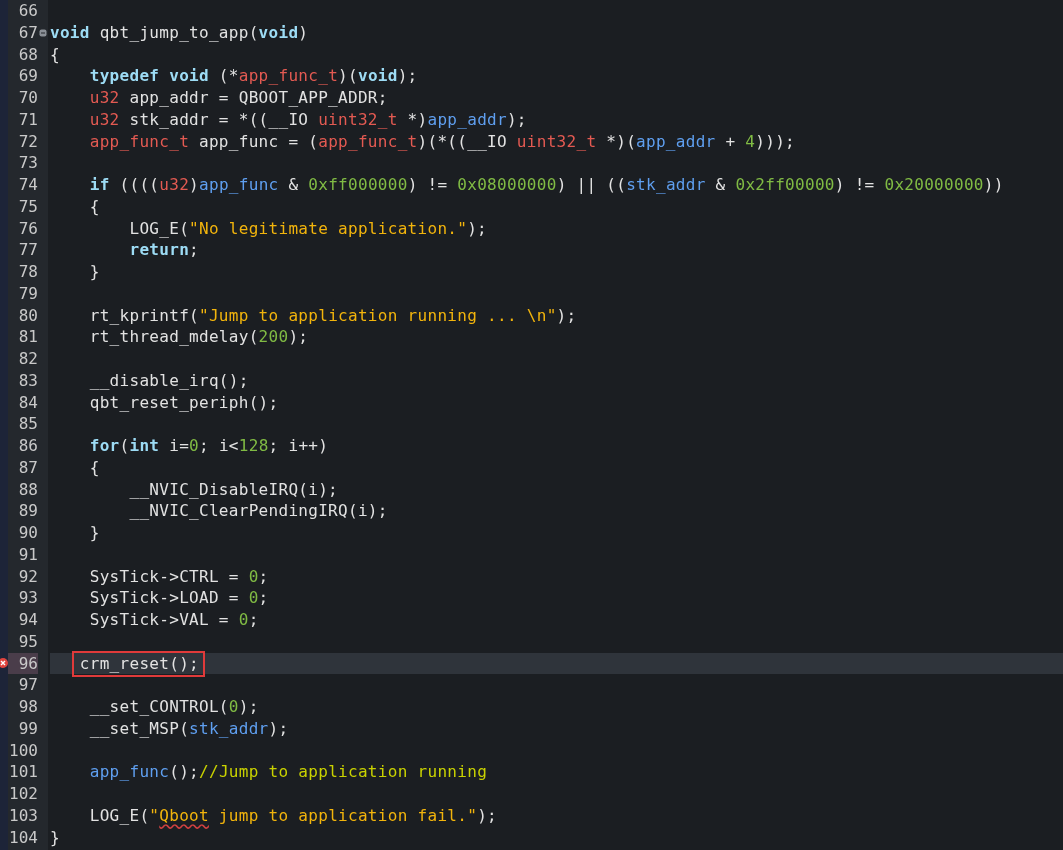 Image resolution: width=1063 pixels, height=850 pixels. What do you see at coordinates (27, 402) in the screenshot?
I see `line-number: 84` at bounding box center [27, 402].